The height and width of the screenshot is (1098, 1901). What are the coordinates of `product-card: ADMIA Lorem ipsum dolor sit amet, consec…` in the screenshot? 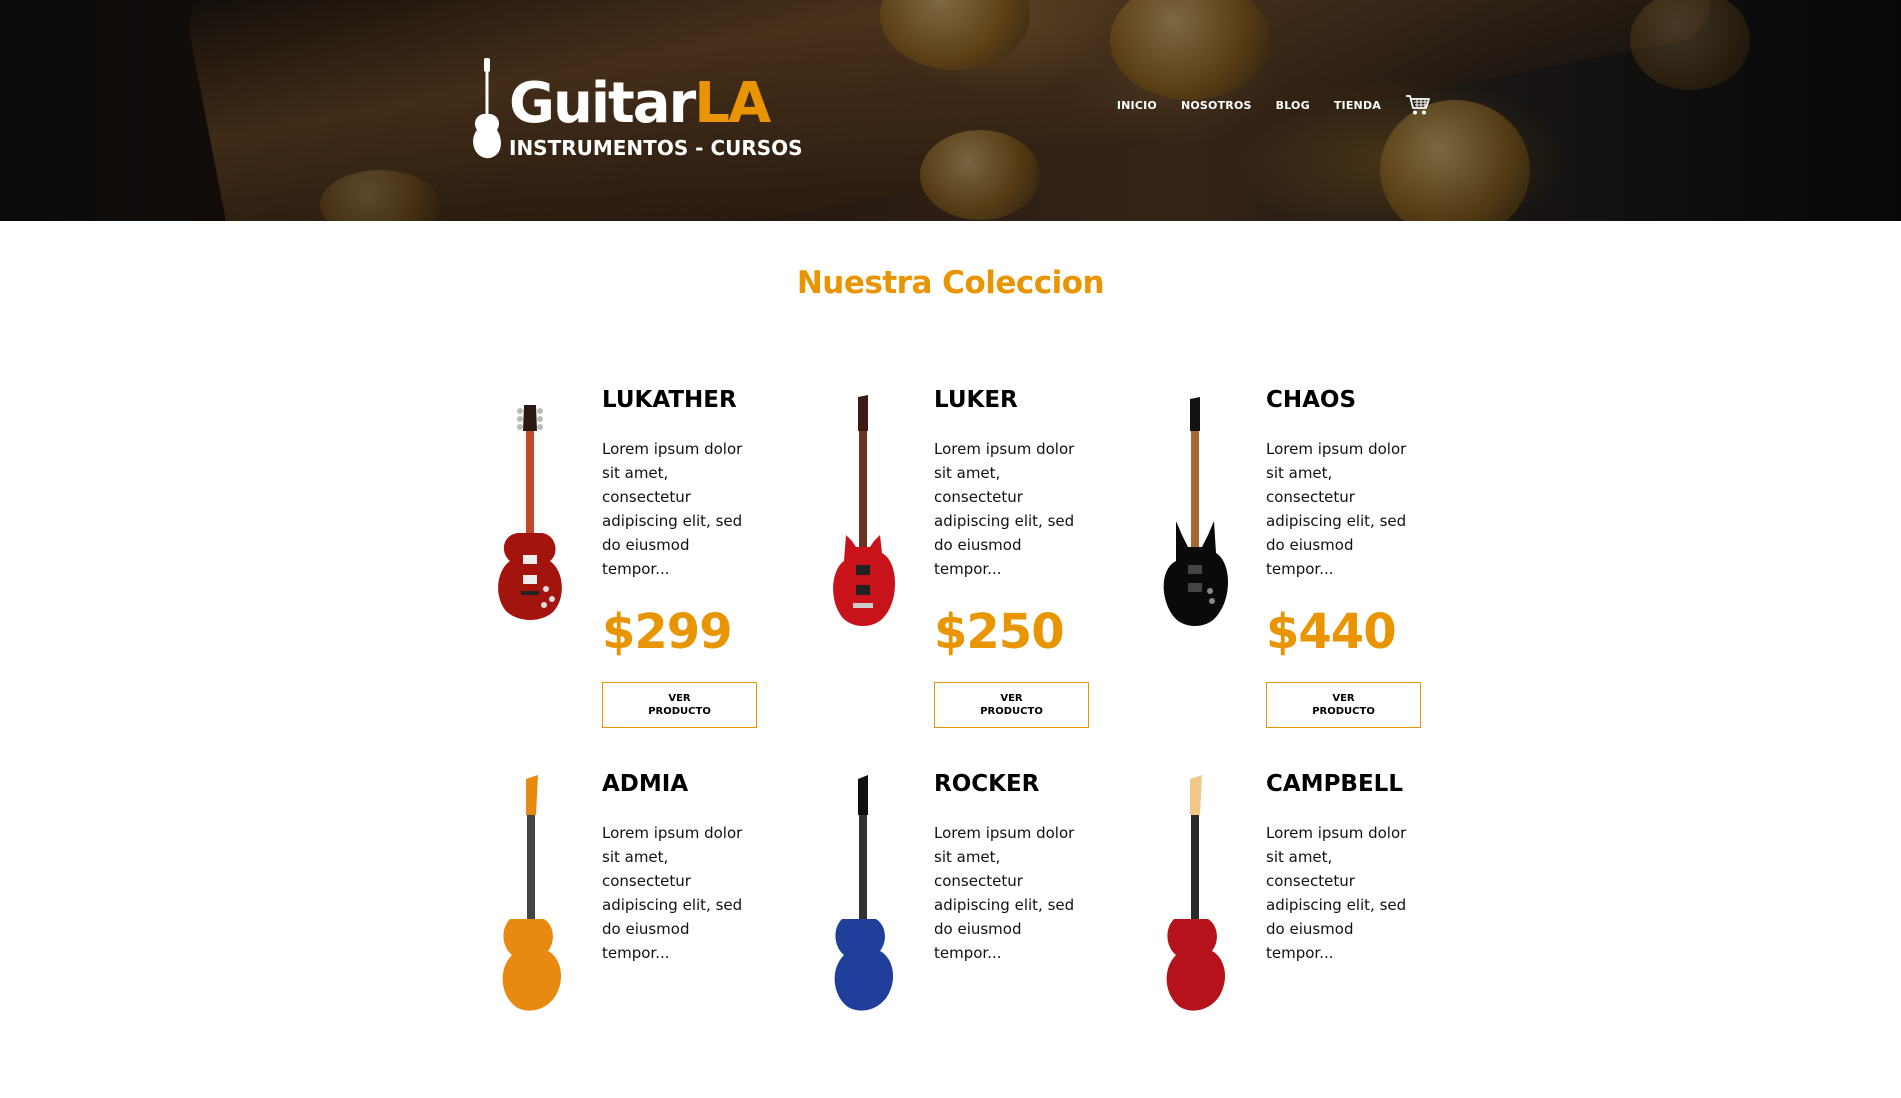 It's located at (656, 933).